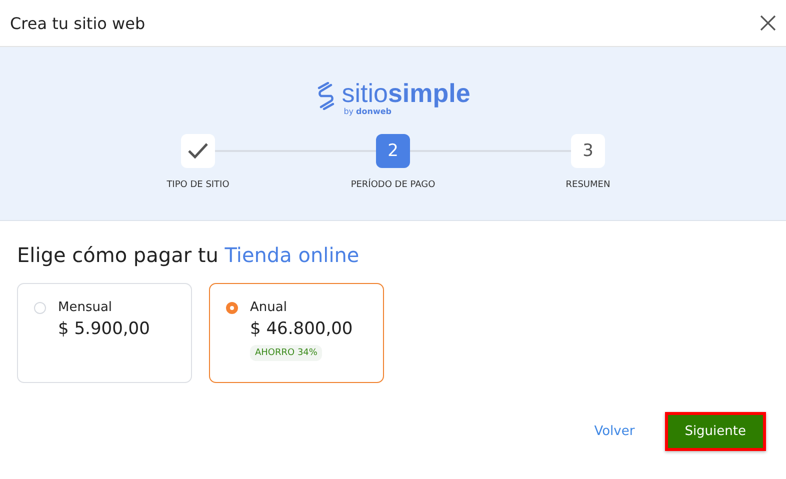 The width and height of the screenshot is (786, 479). What do you see at coordinates (85, 307) in the screenshot?
I see `plan-name: Mensual` at bounding box center [85, 307].